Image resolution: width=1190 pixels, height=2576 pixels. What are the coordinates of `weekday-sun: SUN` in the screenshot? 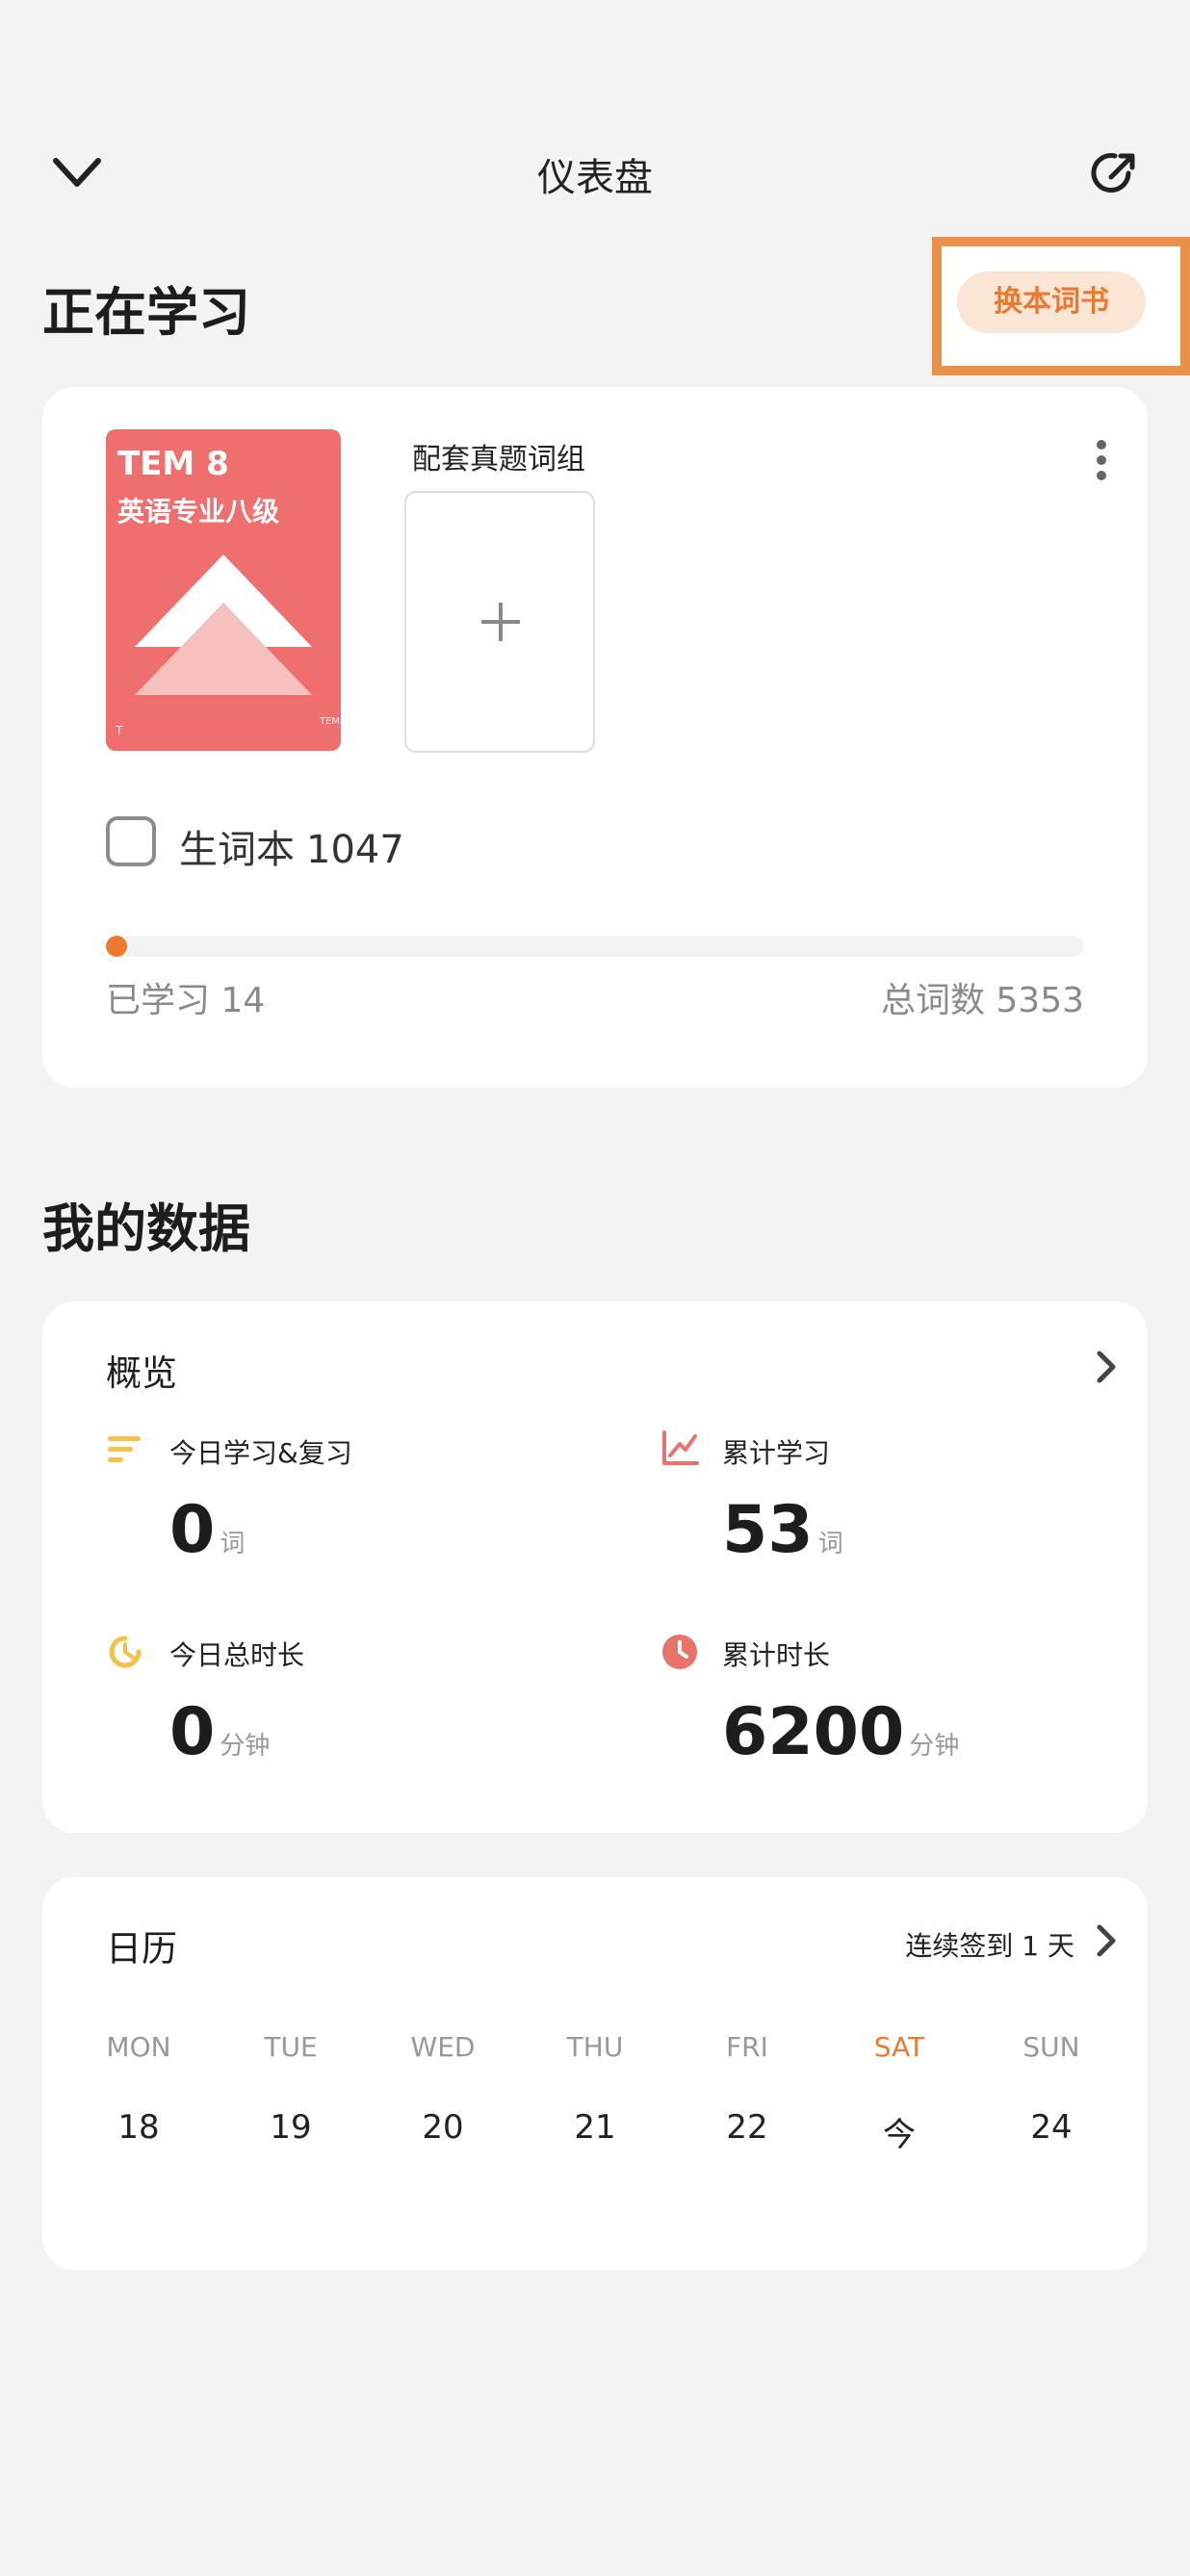 It's located at (1051, 2047).